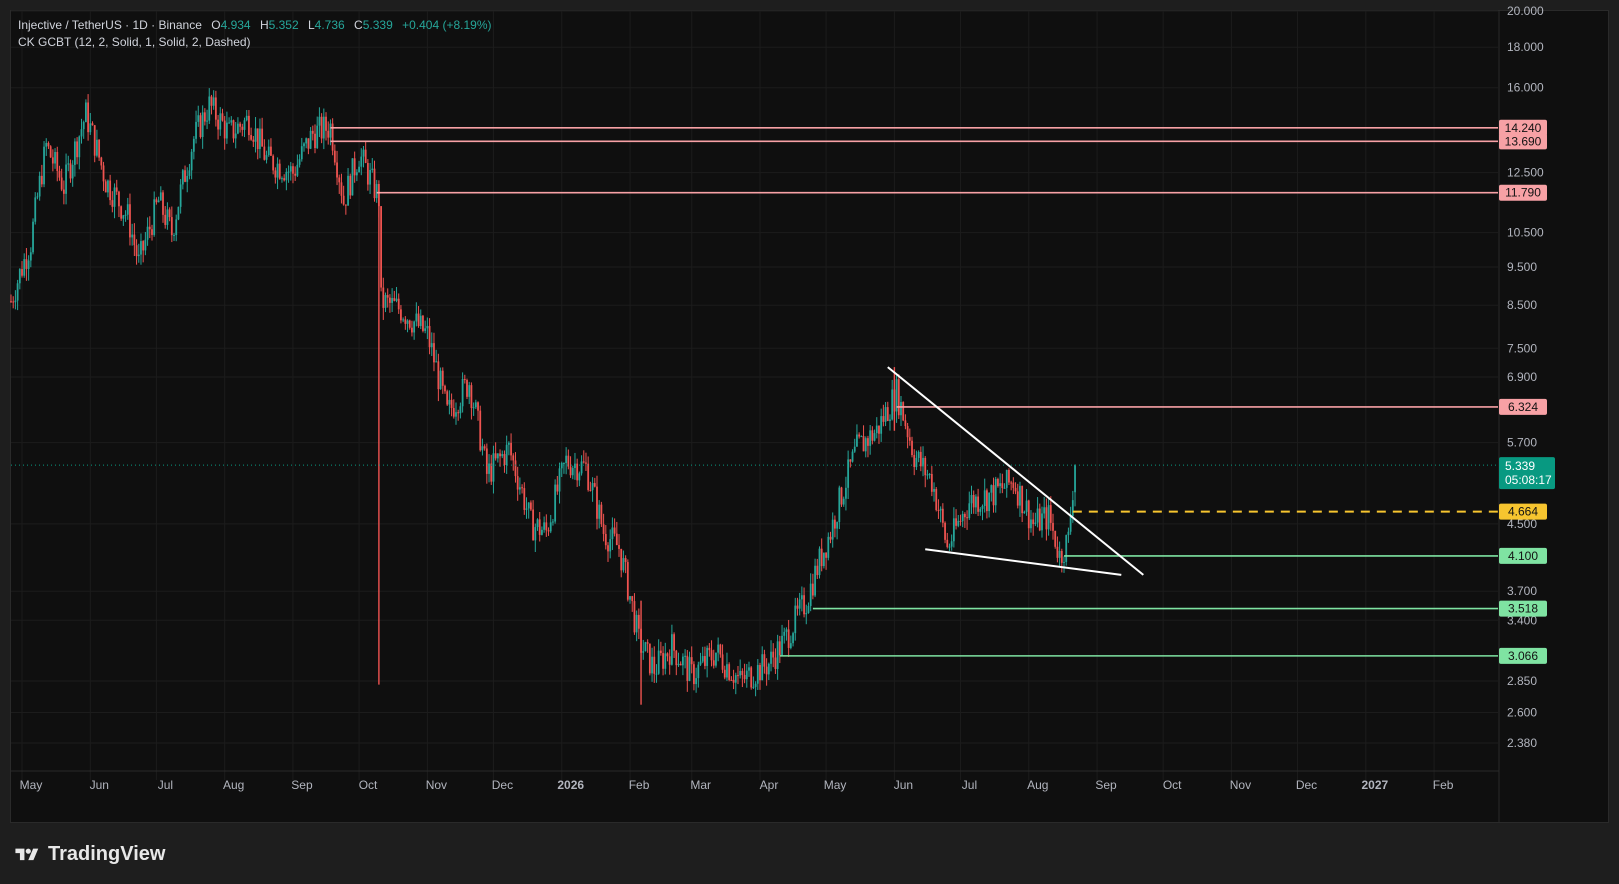  I want to click on level-price-label: 4.100, so click(1523, 556).